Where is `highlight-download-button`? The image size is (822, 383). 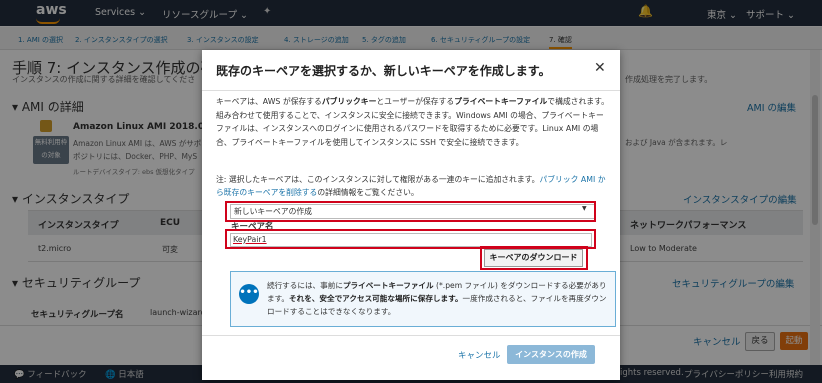 highlight-download-button is located at coordinates (534, 258).